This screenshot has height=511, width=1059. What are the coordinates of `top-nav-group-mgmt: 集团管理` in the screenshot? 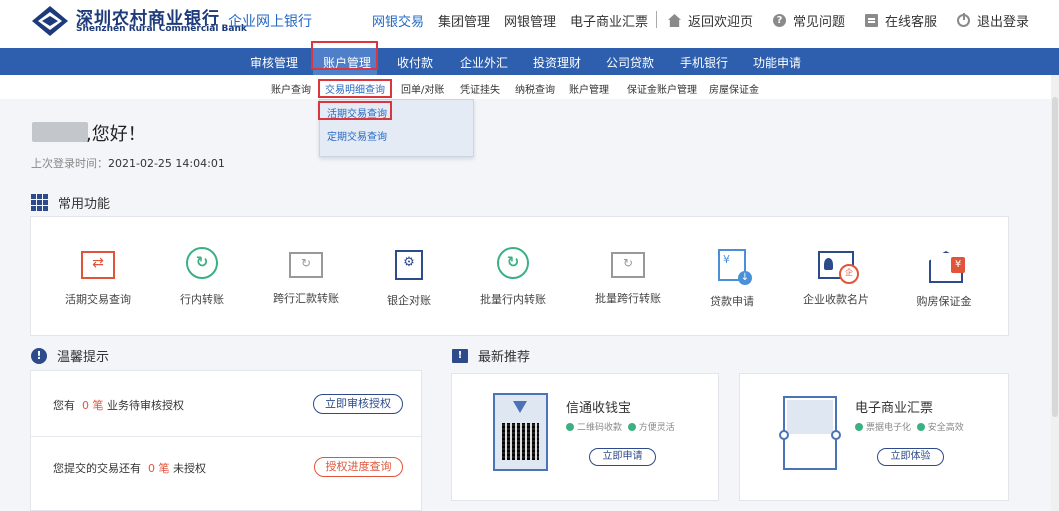 It's located at (464, 20).